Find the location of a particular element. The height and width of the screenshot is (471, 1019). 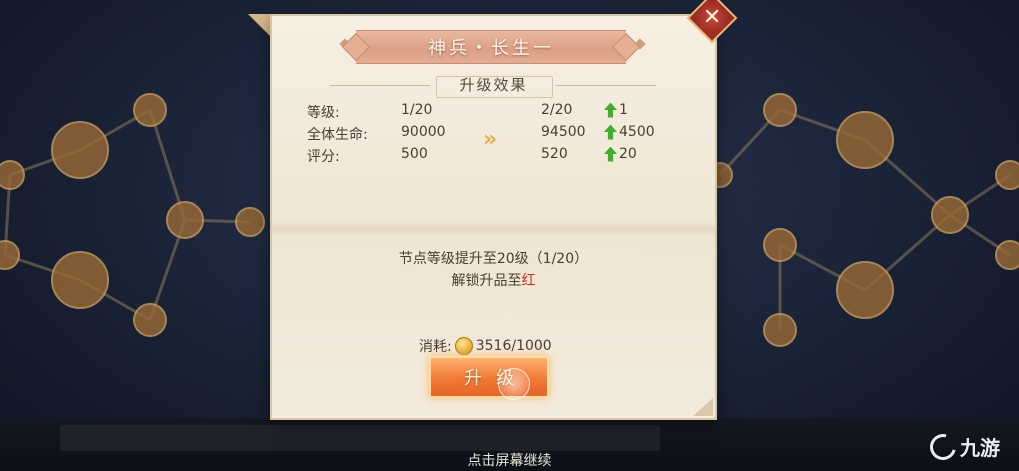

watermark-logo-icon is located at coordinates (943, 446).